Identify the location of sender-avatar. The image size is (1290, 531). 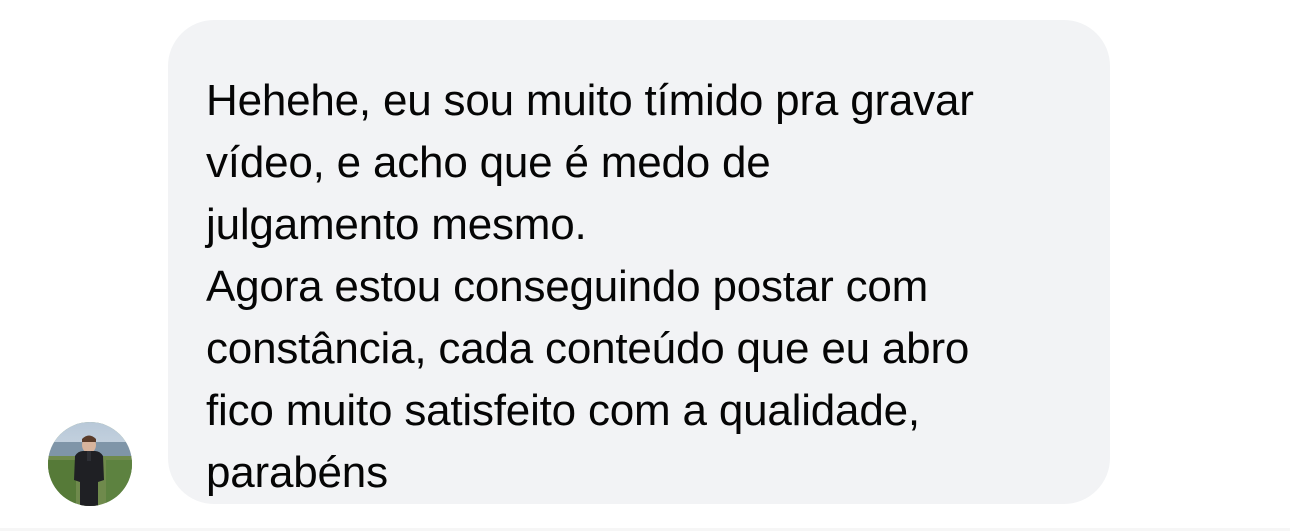
(90, 464).